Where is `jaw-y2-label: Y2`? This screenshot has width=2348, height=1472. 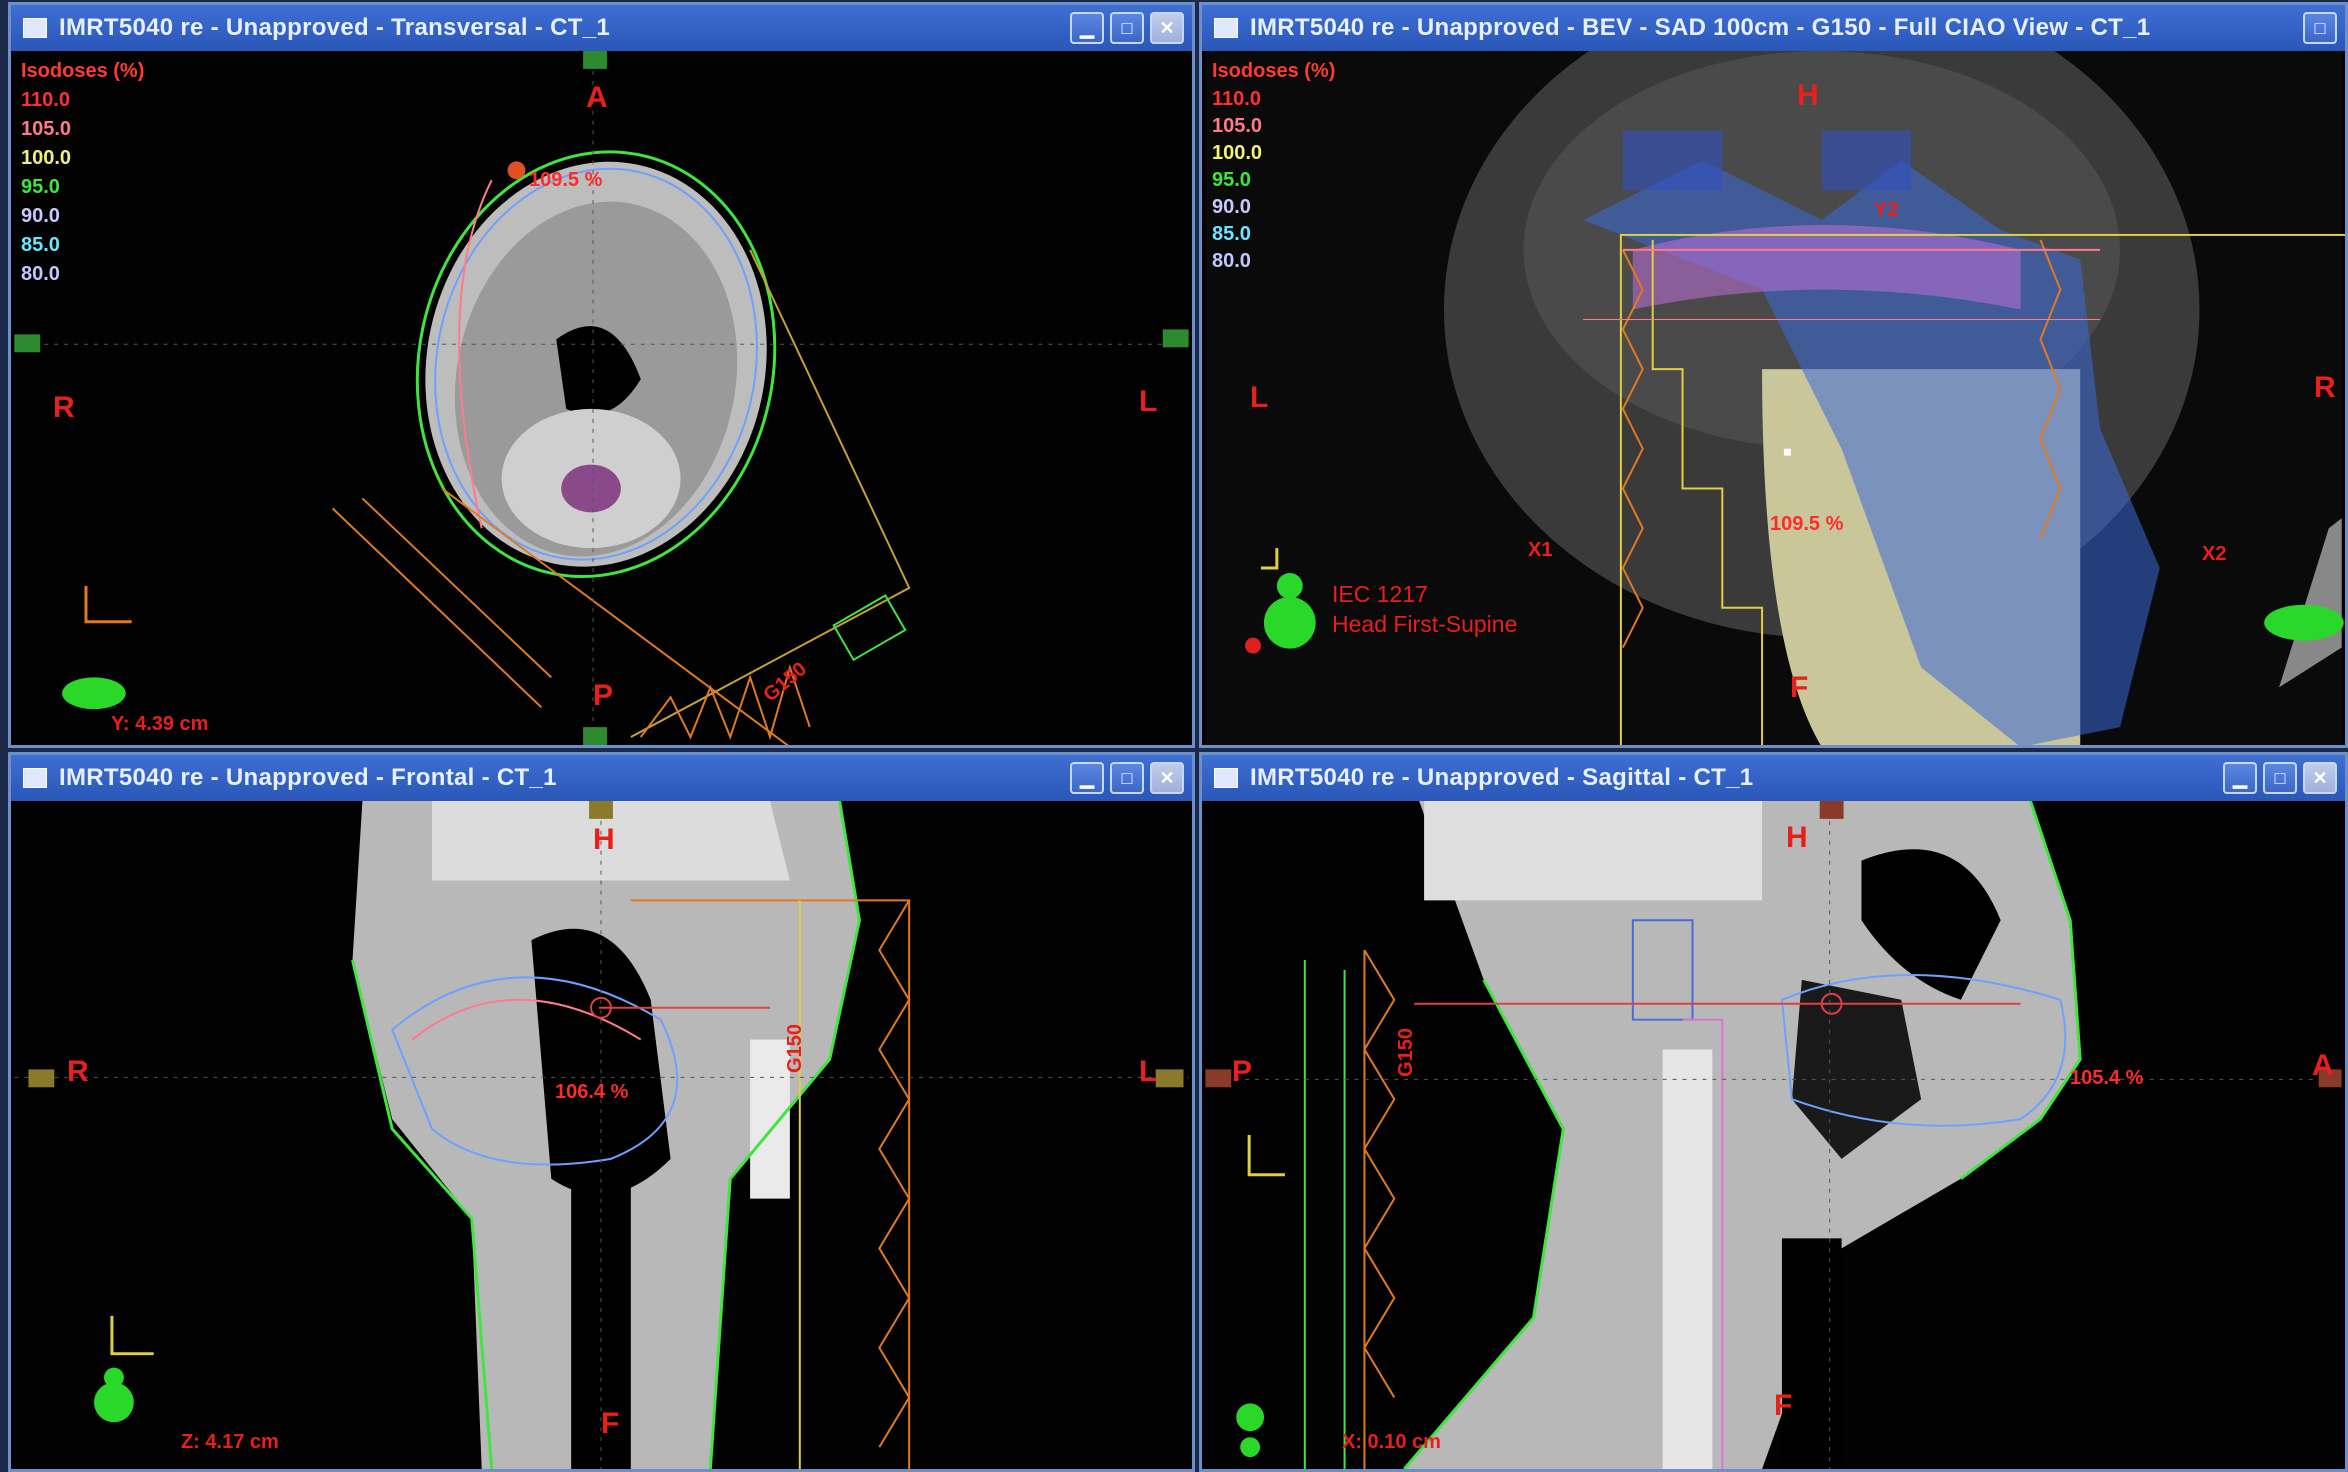 jaw-y2-label: Y2 is located at coordinates (1886, 210).